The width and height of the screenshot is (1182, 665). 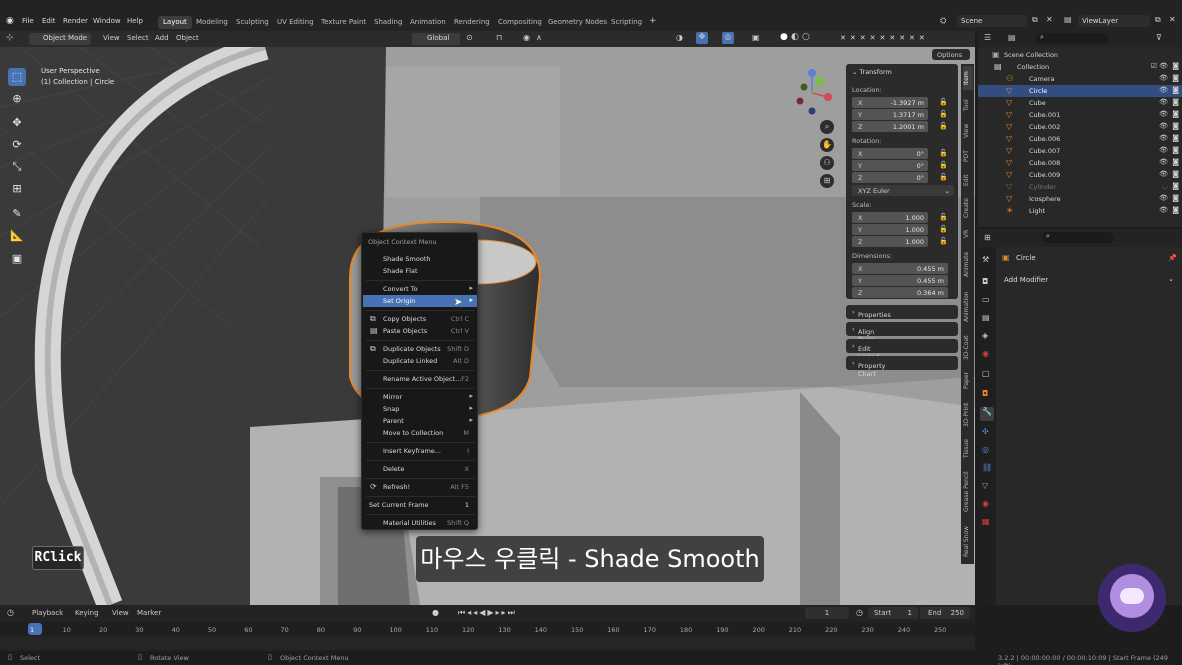 What do you see at coordinates (987, 37) in the screenshot?
I see `outliner-editor-icon: ☰` at bounding box center [987, 37].